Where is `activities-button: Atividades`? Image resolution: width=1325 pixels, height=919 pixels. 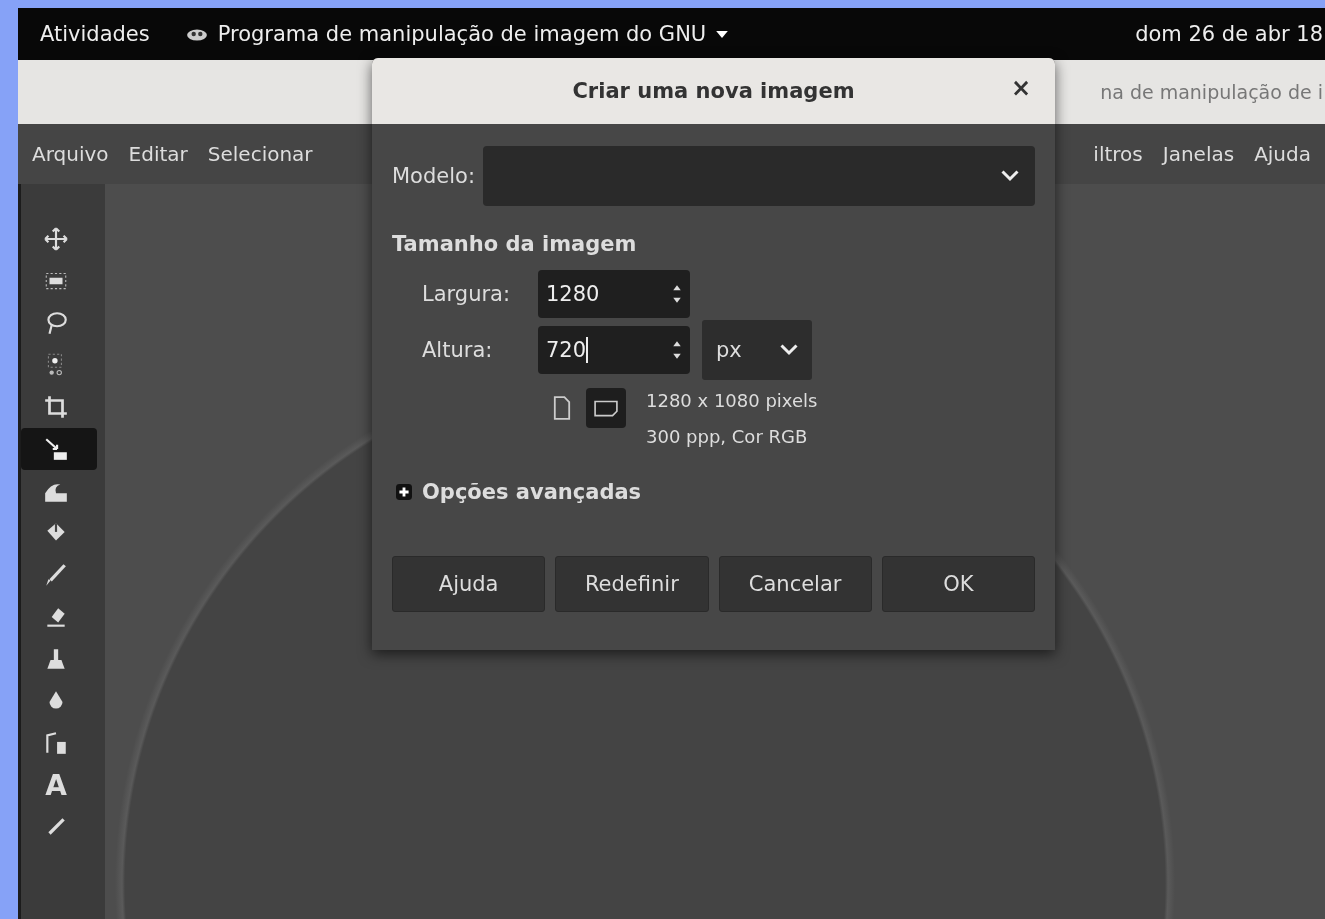 activities-button: Atividades is located at coordinates (95, 34).